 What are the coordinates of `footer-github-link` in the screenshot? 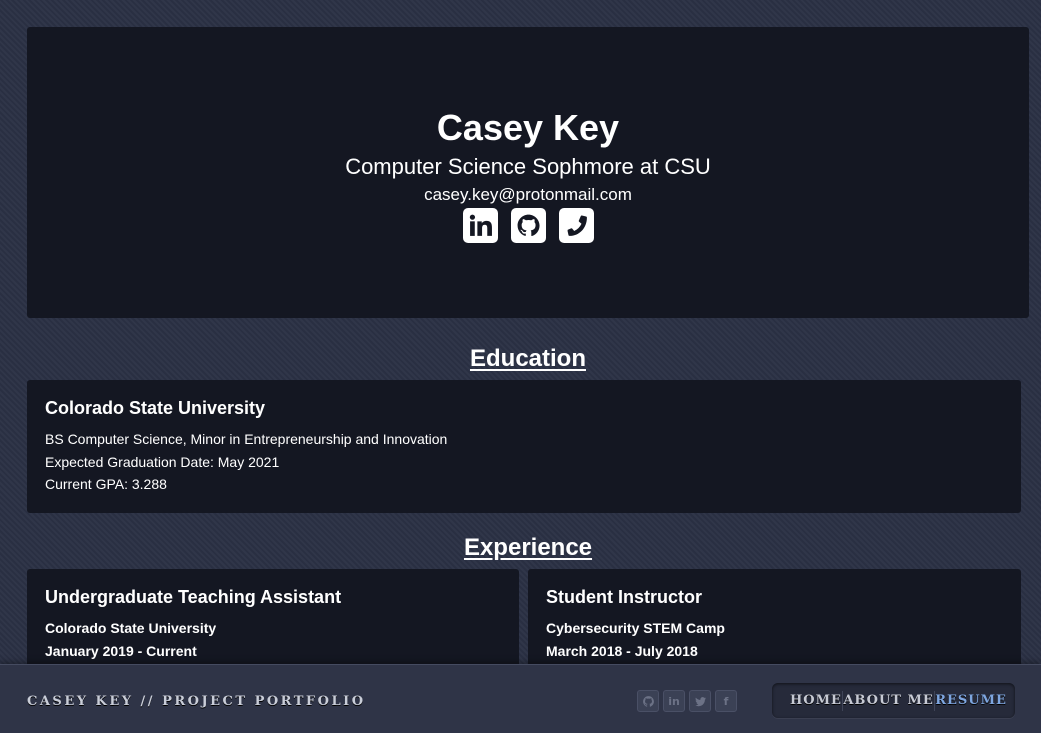 It's located at (648, 701).